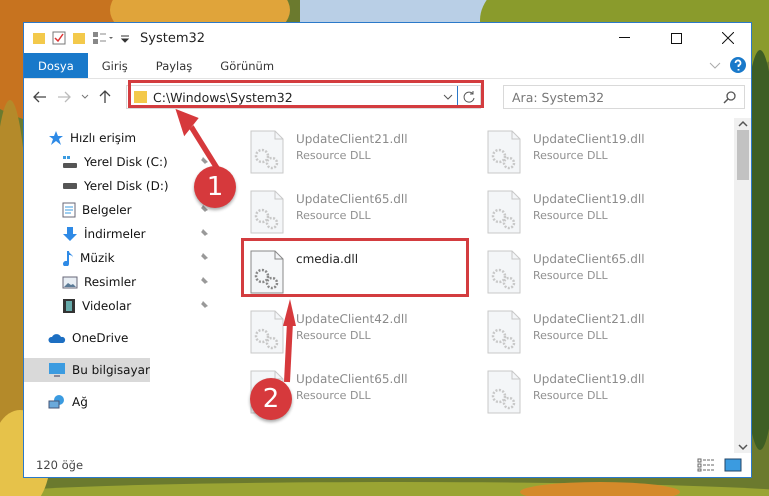  I want to click on sidebar-item: Ağ, so click(58, 402).